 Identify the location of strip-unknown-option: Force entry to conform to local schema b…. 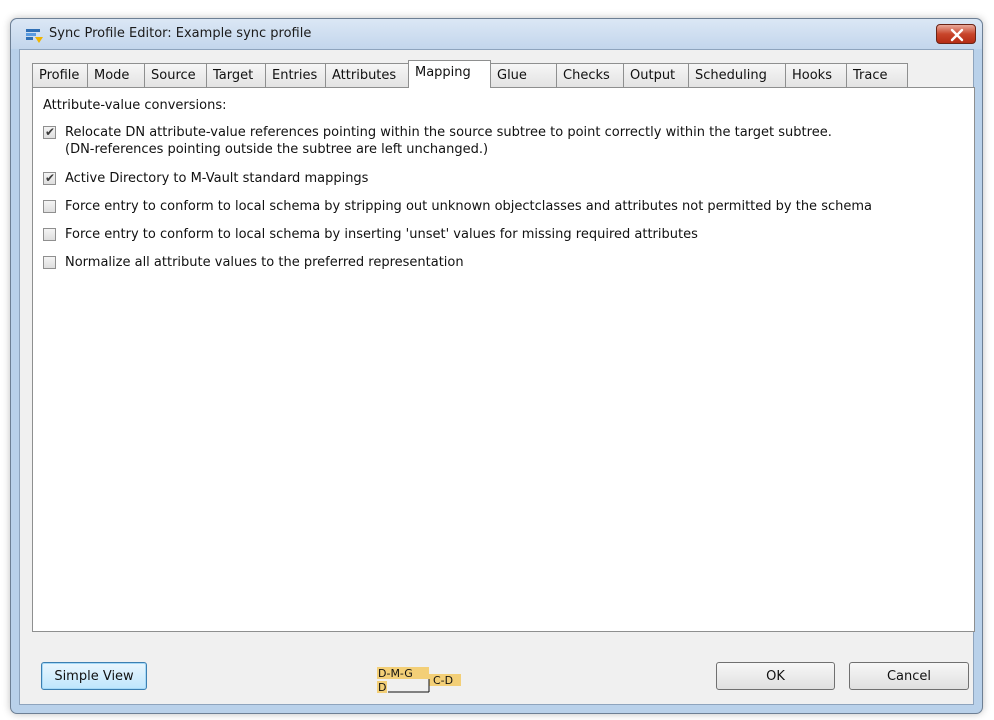
(503, 207).